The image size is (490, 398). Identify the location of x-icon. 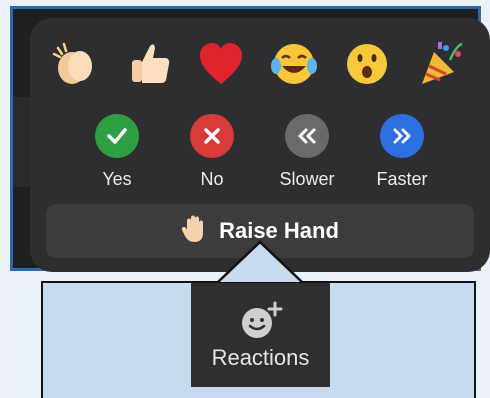
(212, 136).